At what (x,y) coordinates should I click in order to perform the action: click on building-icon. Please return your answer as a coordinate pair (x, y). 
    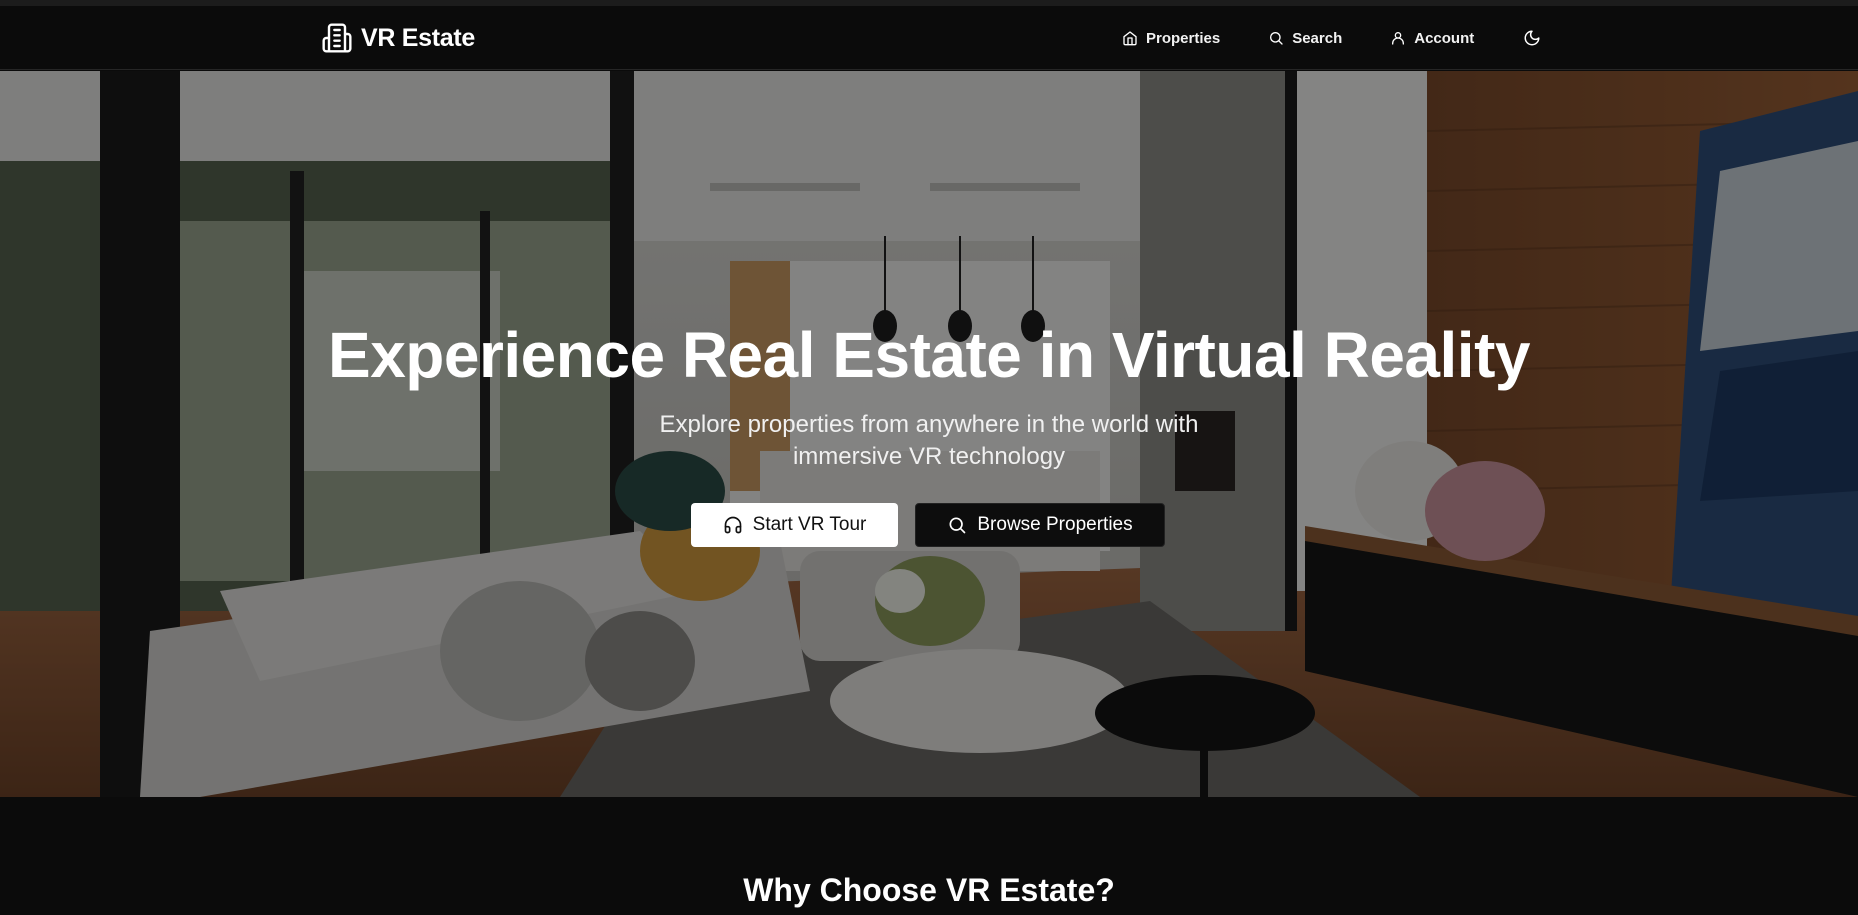
    Looking at the image, I should click on (337, 38).